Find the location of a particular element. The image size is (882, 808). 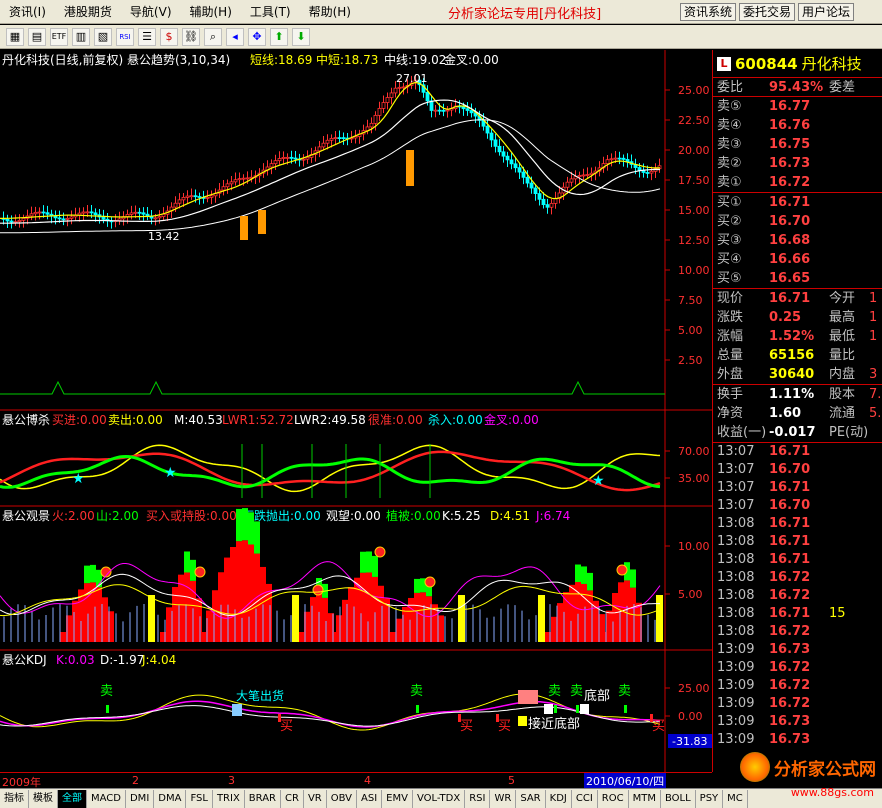

y-tick-label: 7.50 is located at coordinates (690, 300).